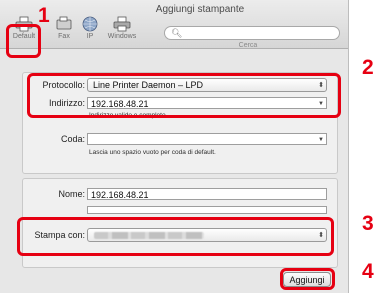 The height and width of the screenshot is (293, 388). I want to click on callout-number-1: 1, so click(44, 15).